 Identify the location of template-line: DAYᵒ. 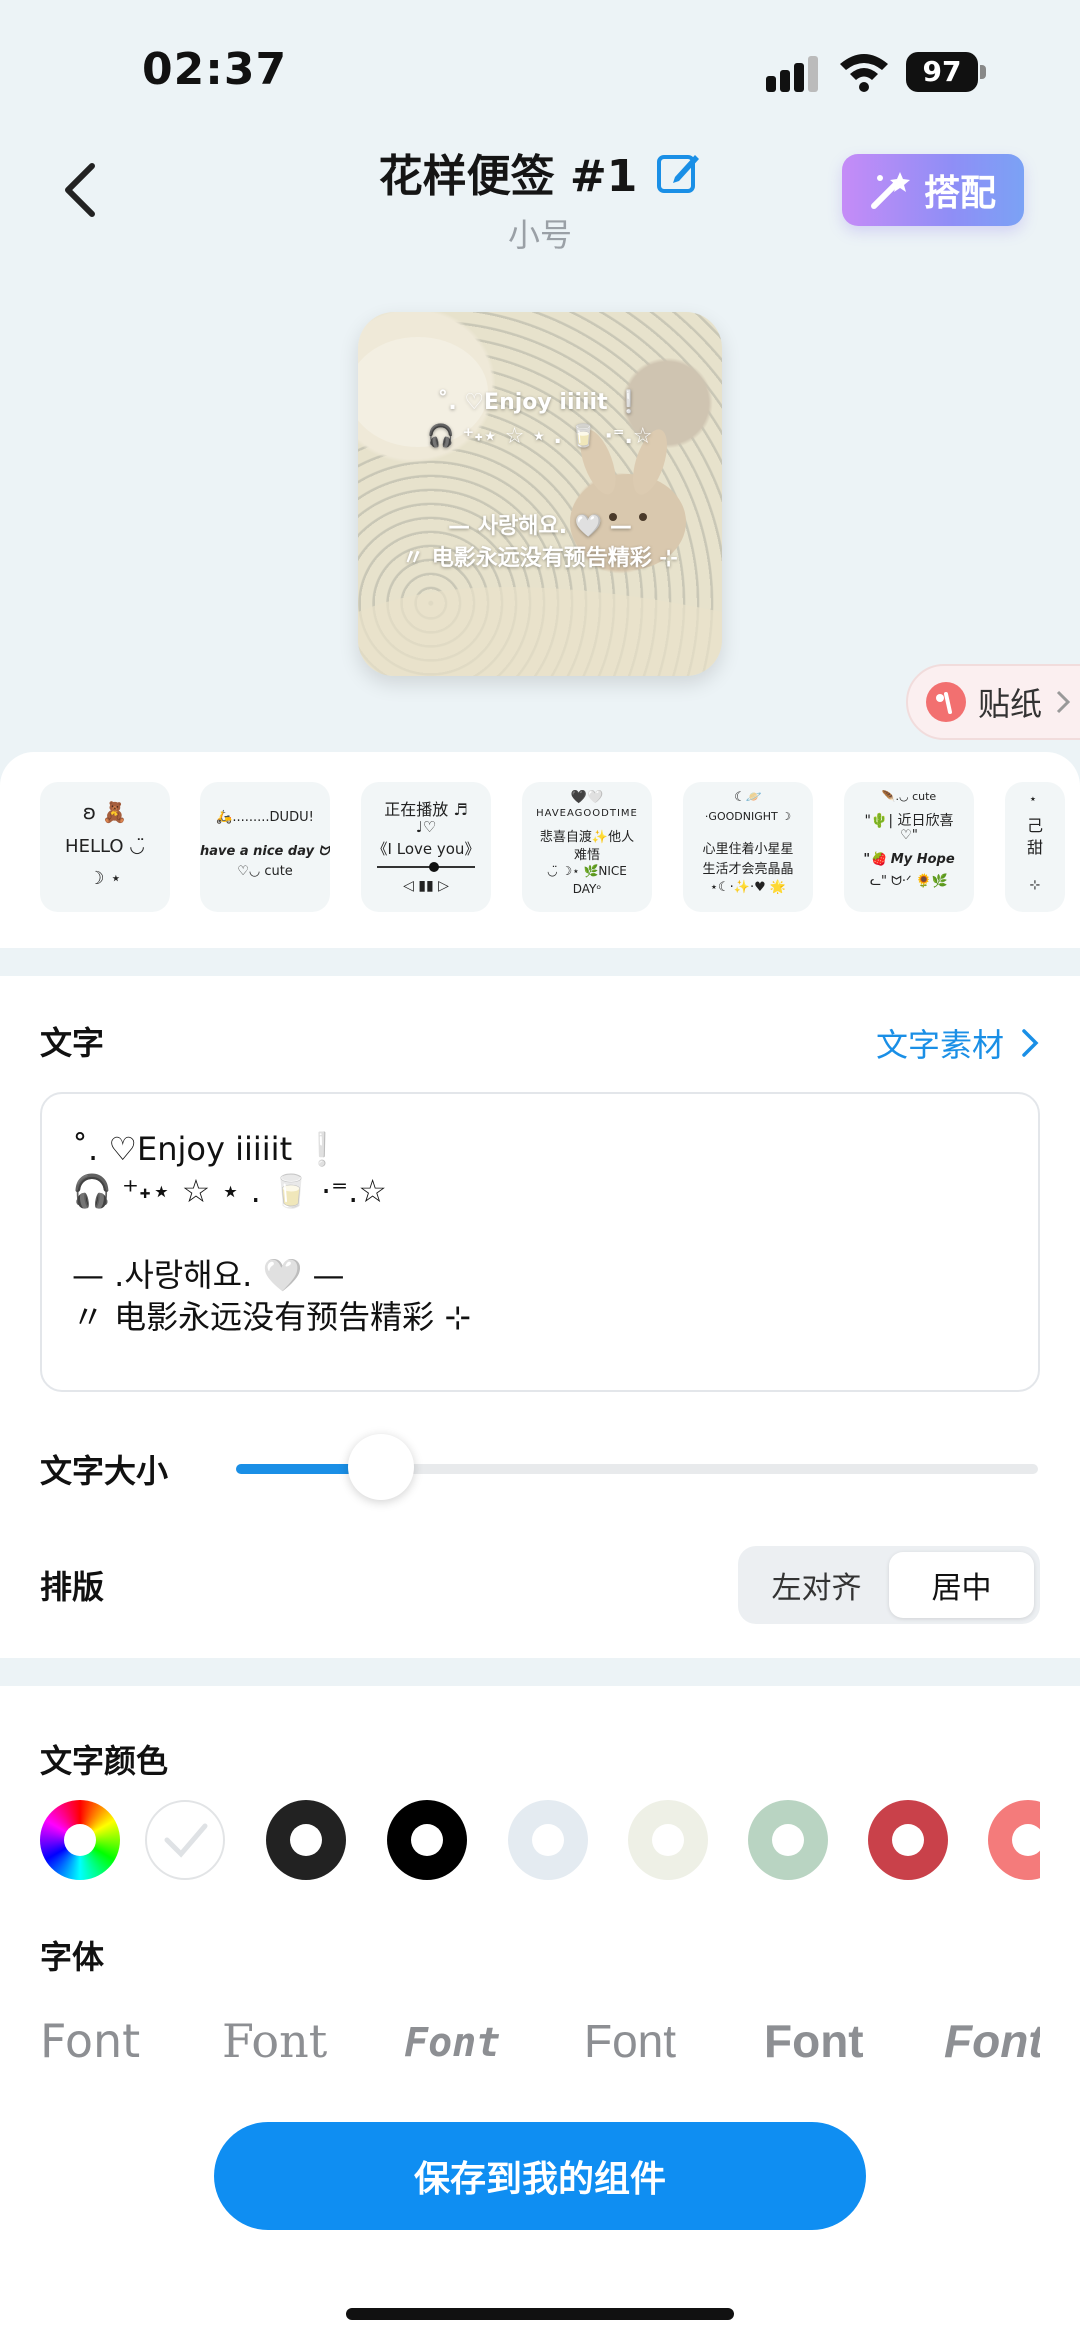
(587, 889).